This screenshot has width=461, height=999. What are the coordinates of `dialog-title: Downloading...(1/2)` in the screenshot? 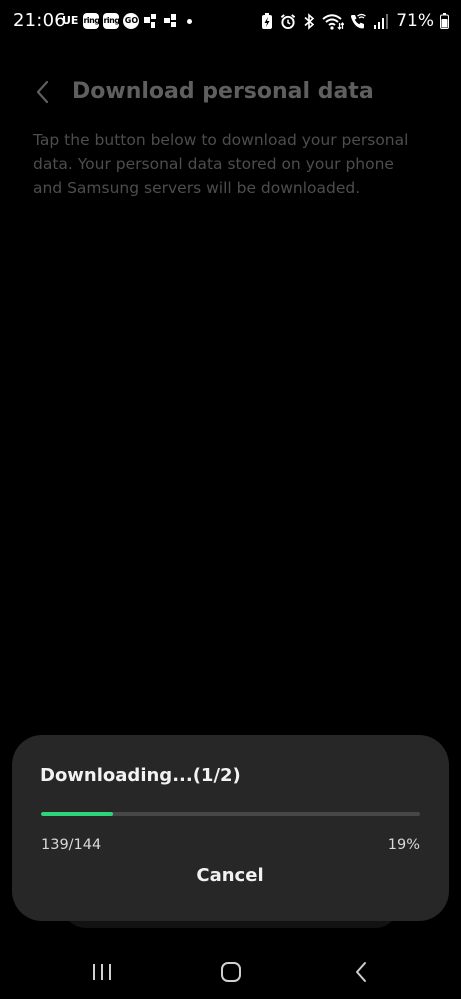 It's located at (140, 775).